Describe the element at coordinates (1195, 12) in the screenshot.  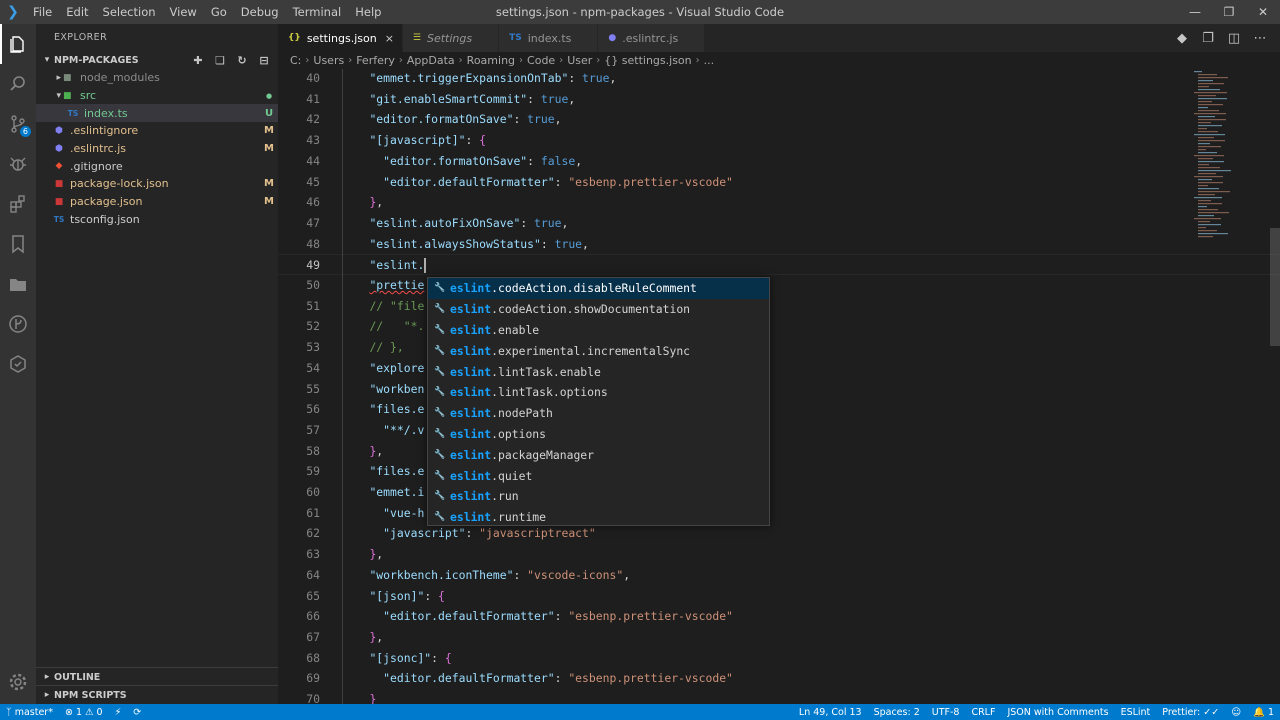
I see `minimize-icon: —` at that location.